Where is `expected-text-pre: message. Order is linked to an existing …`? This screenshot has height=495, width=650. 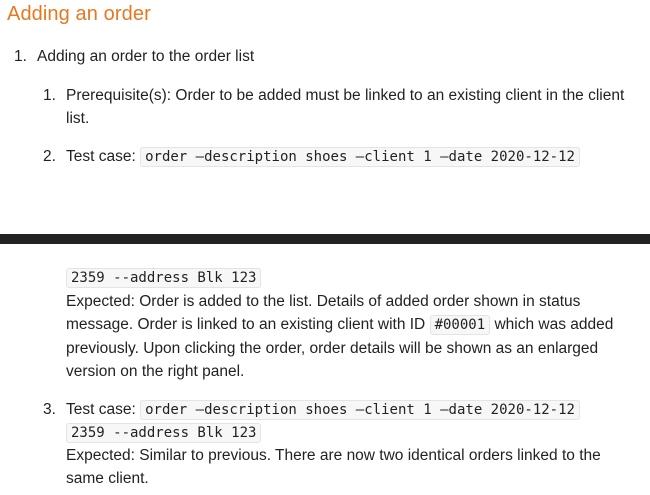 expected-text-pre: message. Order is linked to an existing … is located at coordinates (246, 324).